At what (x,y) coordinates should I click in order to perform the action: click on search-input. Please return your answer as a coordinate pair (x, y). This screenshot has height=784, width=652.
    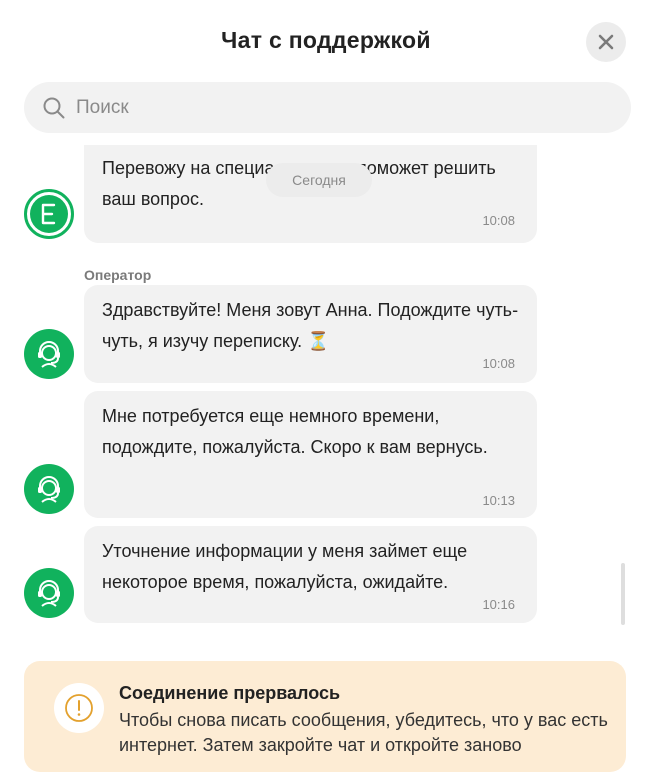
    Looking at the image, I should click on (346, 107).